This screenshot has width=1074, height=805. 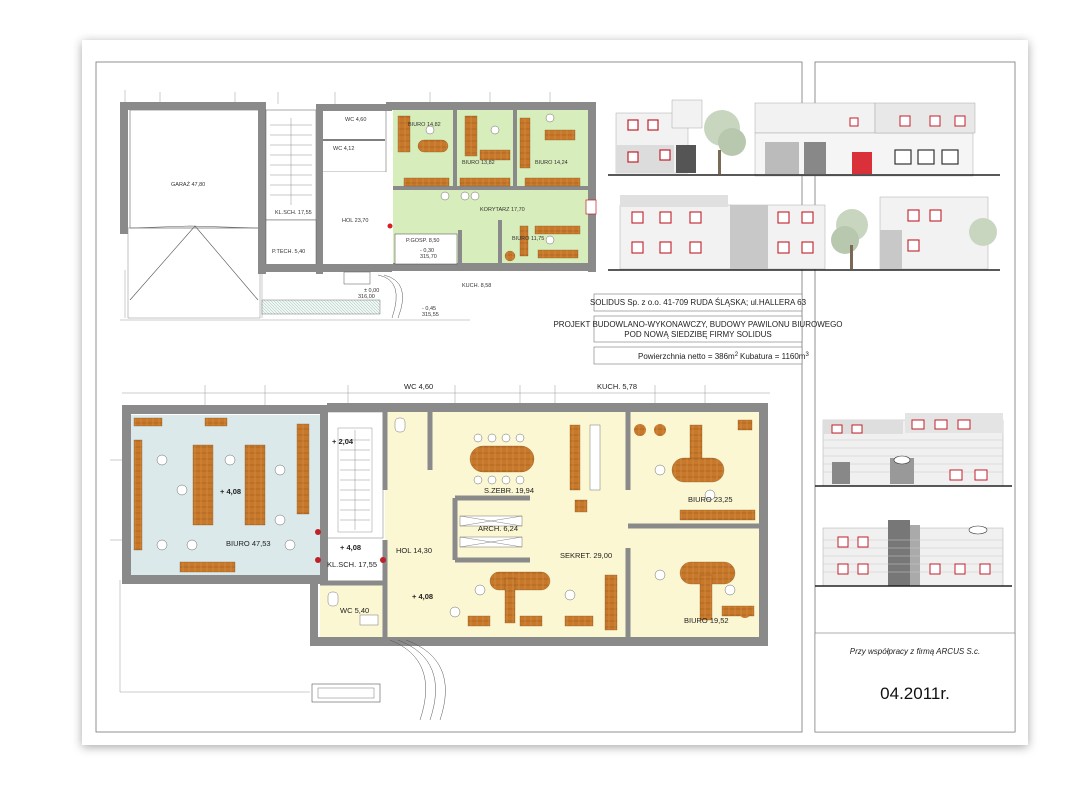 What do you see at coordinates (230, 491) in the screenshot?
I see `lower-level-408-a: + 4,08` at bounding box center [230, 491].